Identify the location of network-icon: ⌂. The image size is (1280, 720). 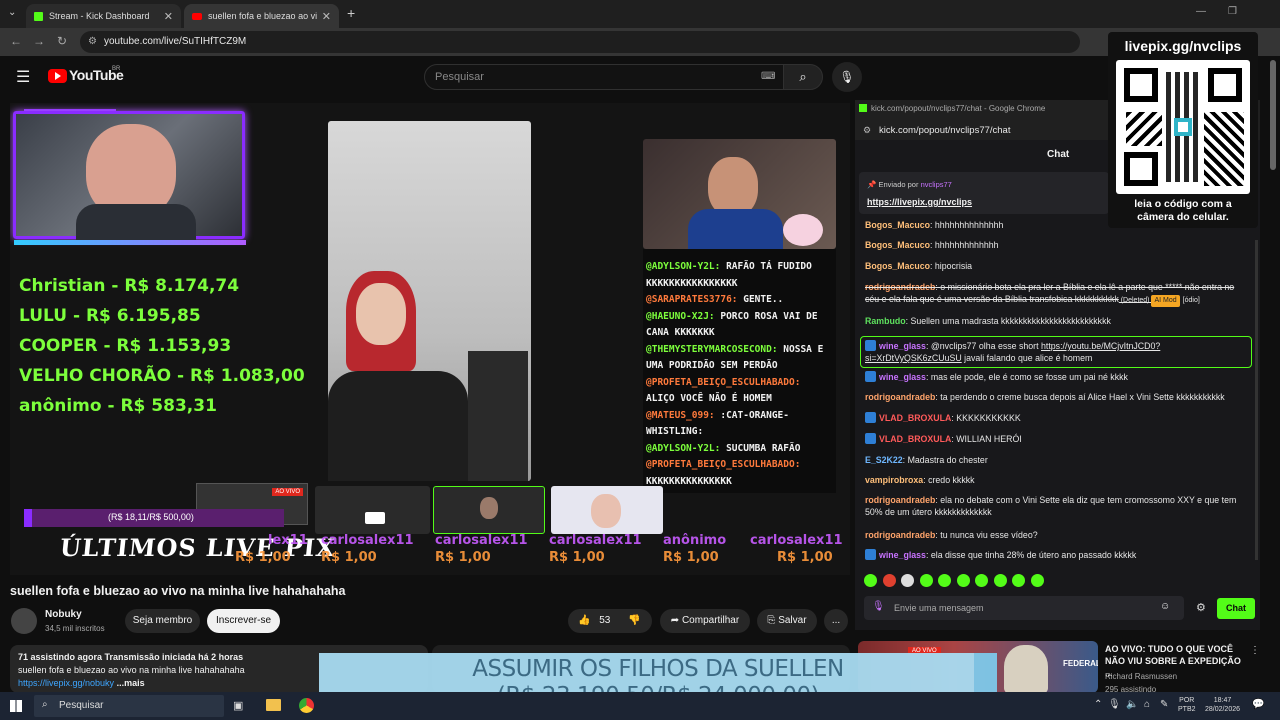
(1147, 704).